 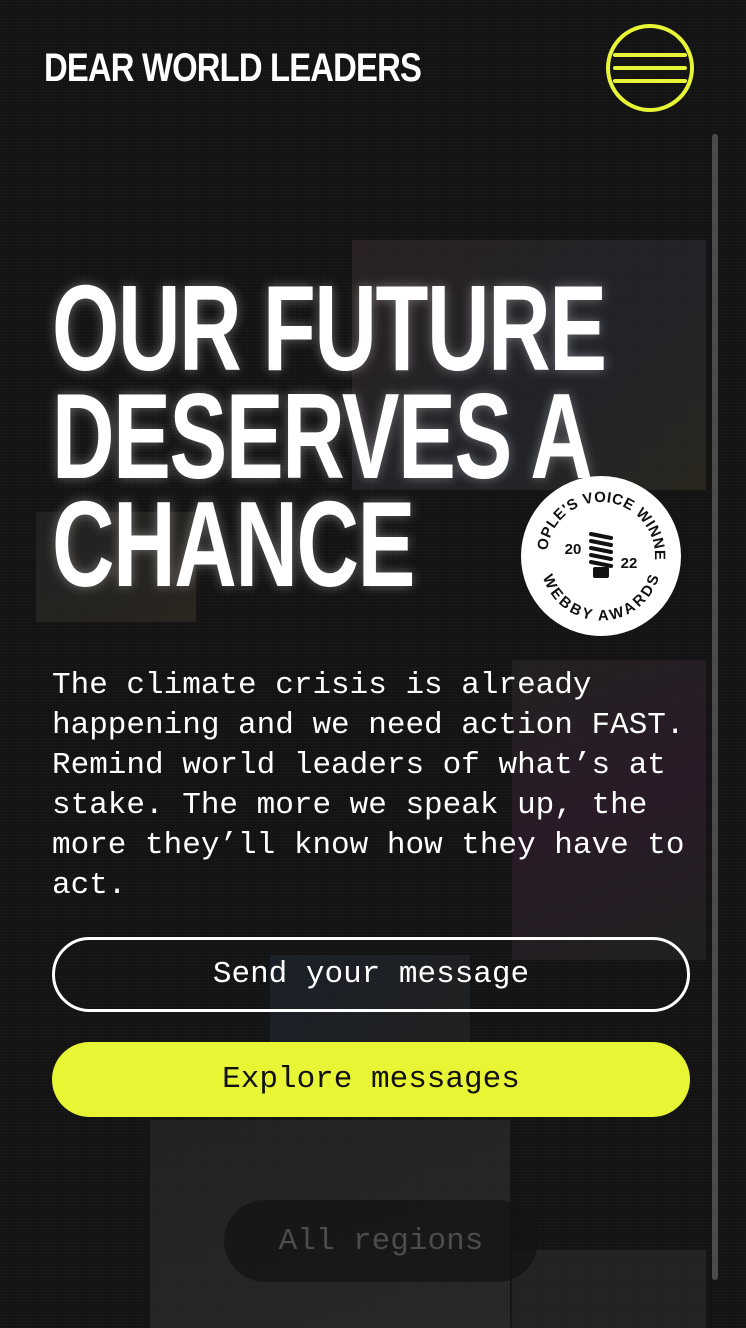 I want to click on region-filter: All regions, so click(x=381, y=1241).